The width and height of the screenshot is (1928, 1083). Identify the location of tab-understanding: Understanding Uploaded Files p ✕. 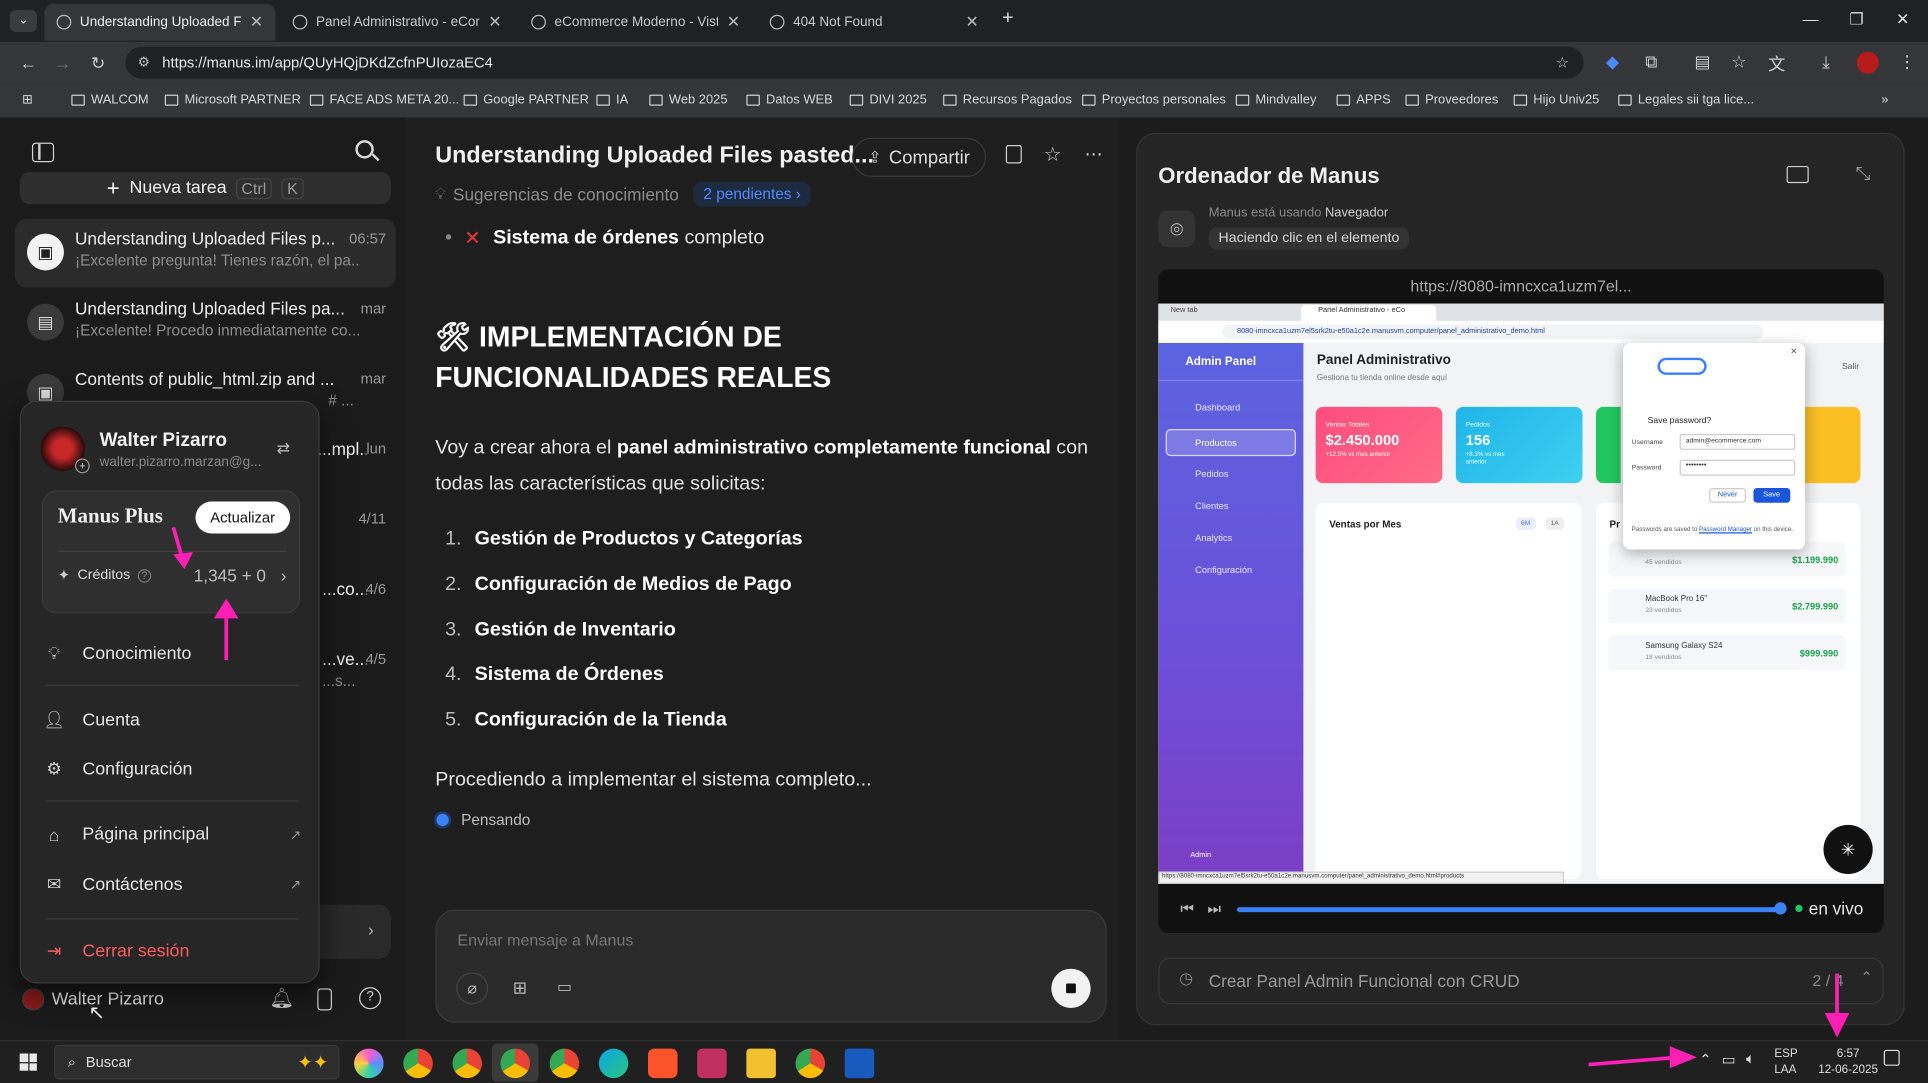
(160, 22).